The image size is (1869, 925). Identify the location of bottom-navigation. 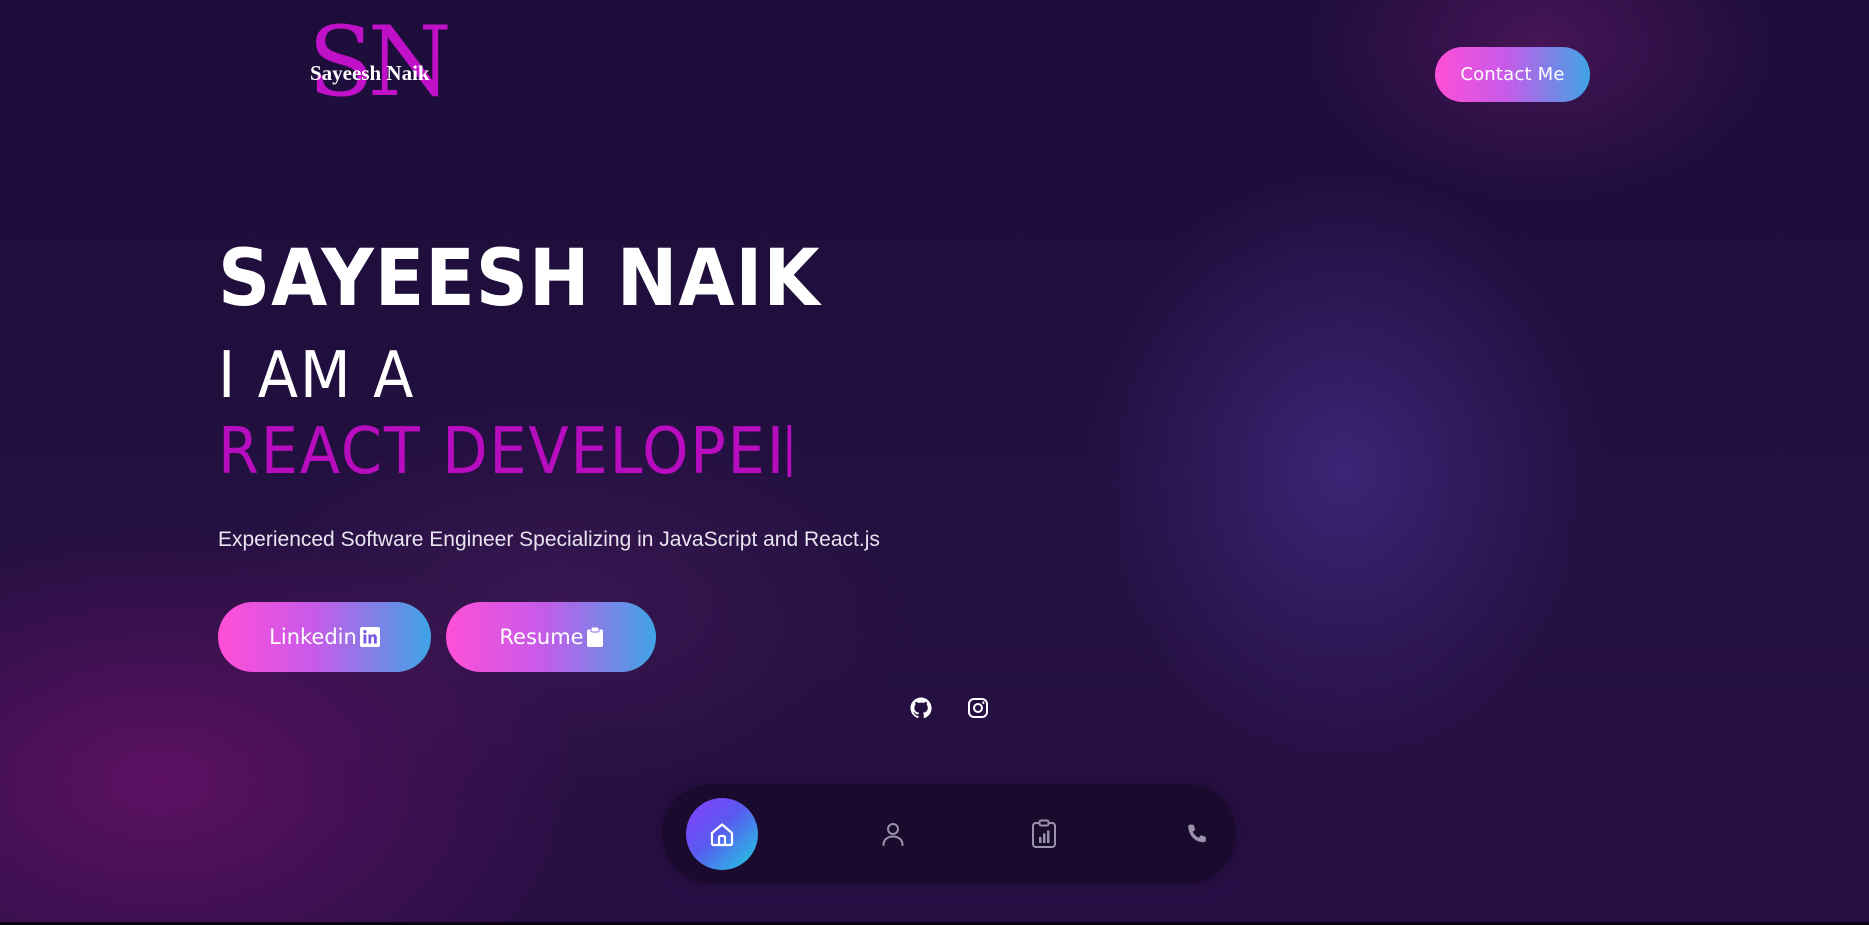
(949, 834).